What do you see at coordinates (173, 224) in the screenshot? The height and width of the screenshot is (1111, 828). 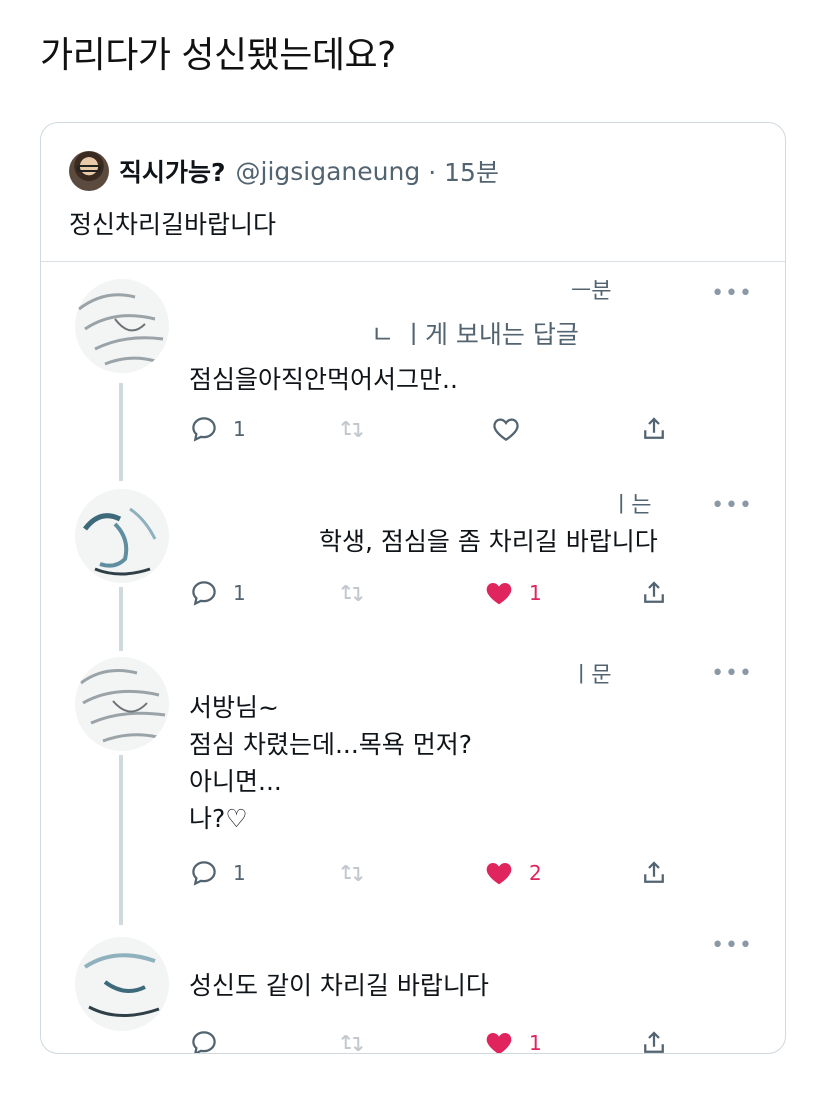 I see `quoted-tweet-text: 정신차리길바랍니다` at bounding box center [173, 224].